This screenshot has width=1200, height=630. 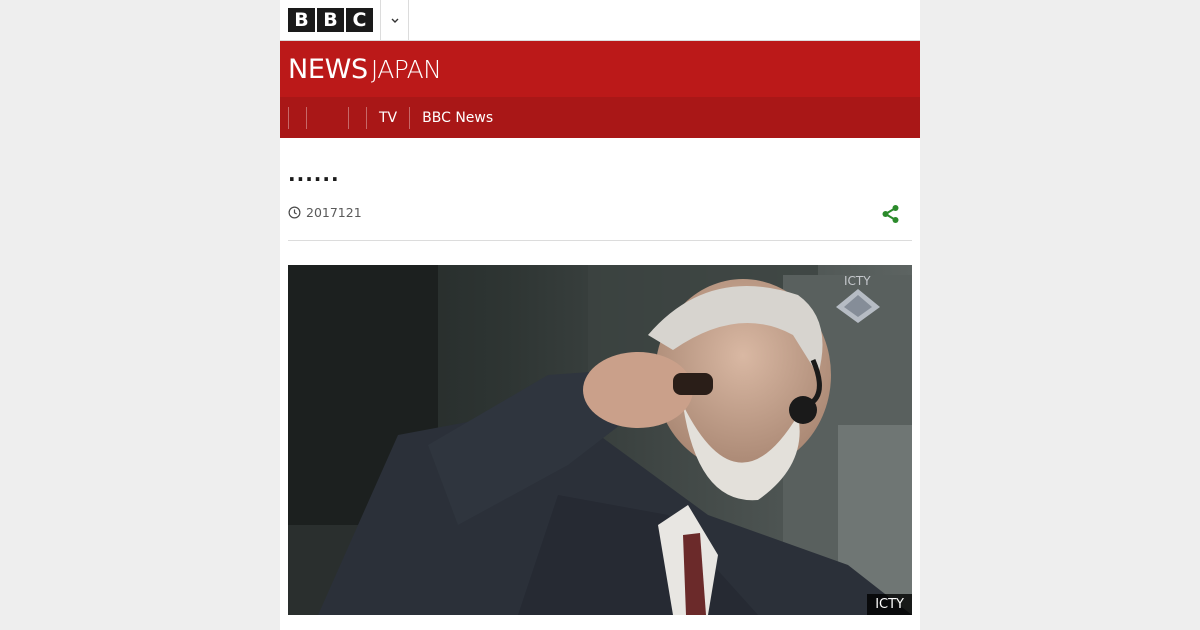 What do you see at coordinates (600, 20) in the screenshot?
I see `bbc-top-bar: B B C` at bounding box center [600, 20].